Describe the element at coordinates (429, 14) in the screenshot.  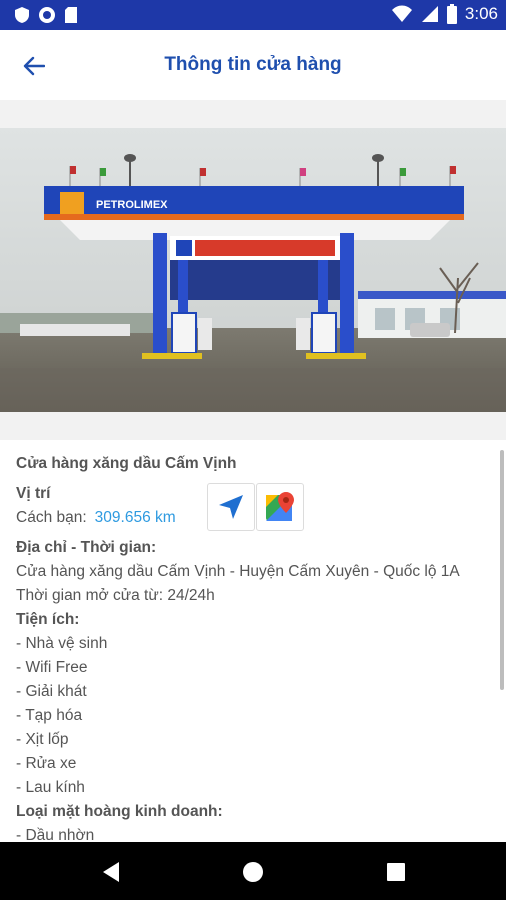
I see `signal-icon` at that location.